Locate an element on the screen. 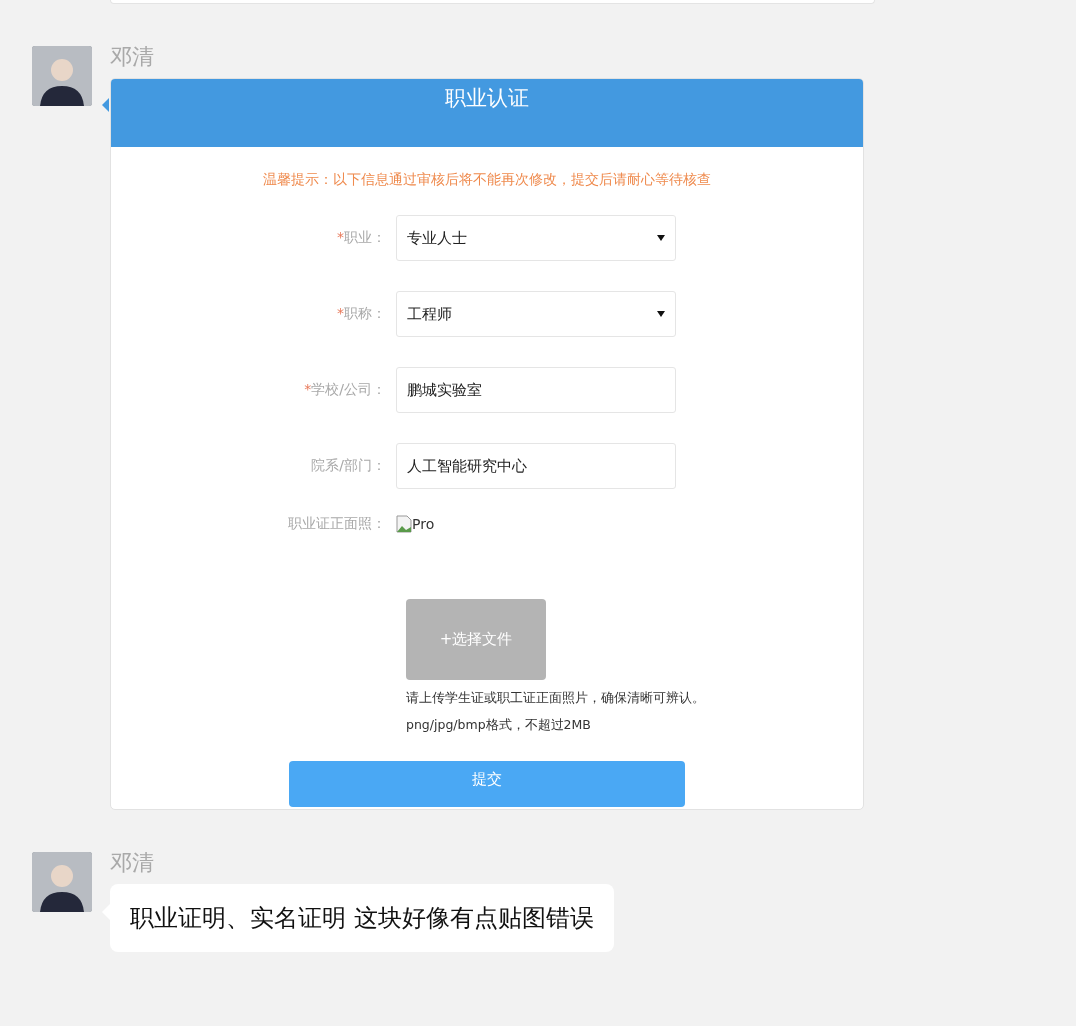  input-field: 鹏城实验室 is located at coordinates (536, 390).